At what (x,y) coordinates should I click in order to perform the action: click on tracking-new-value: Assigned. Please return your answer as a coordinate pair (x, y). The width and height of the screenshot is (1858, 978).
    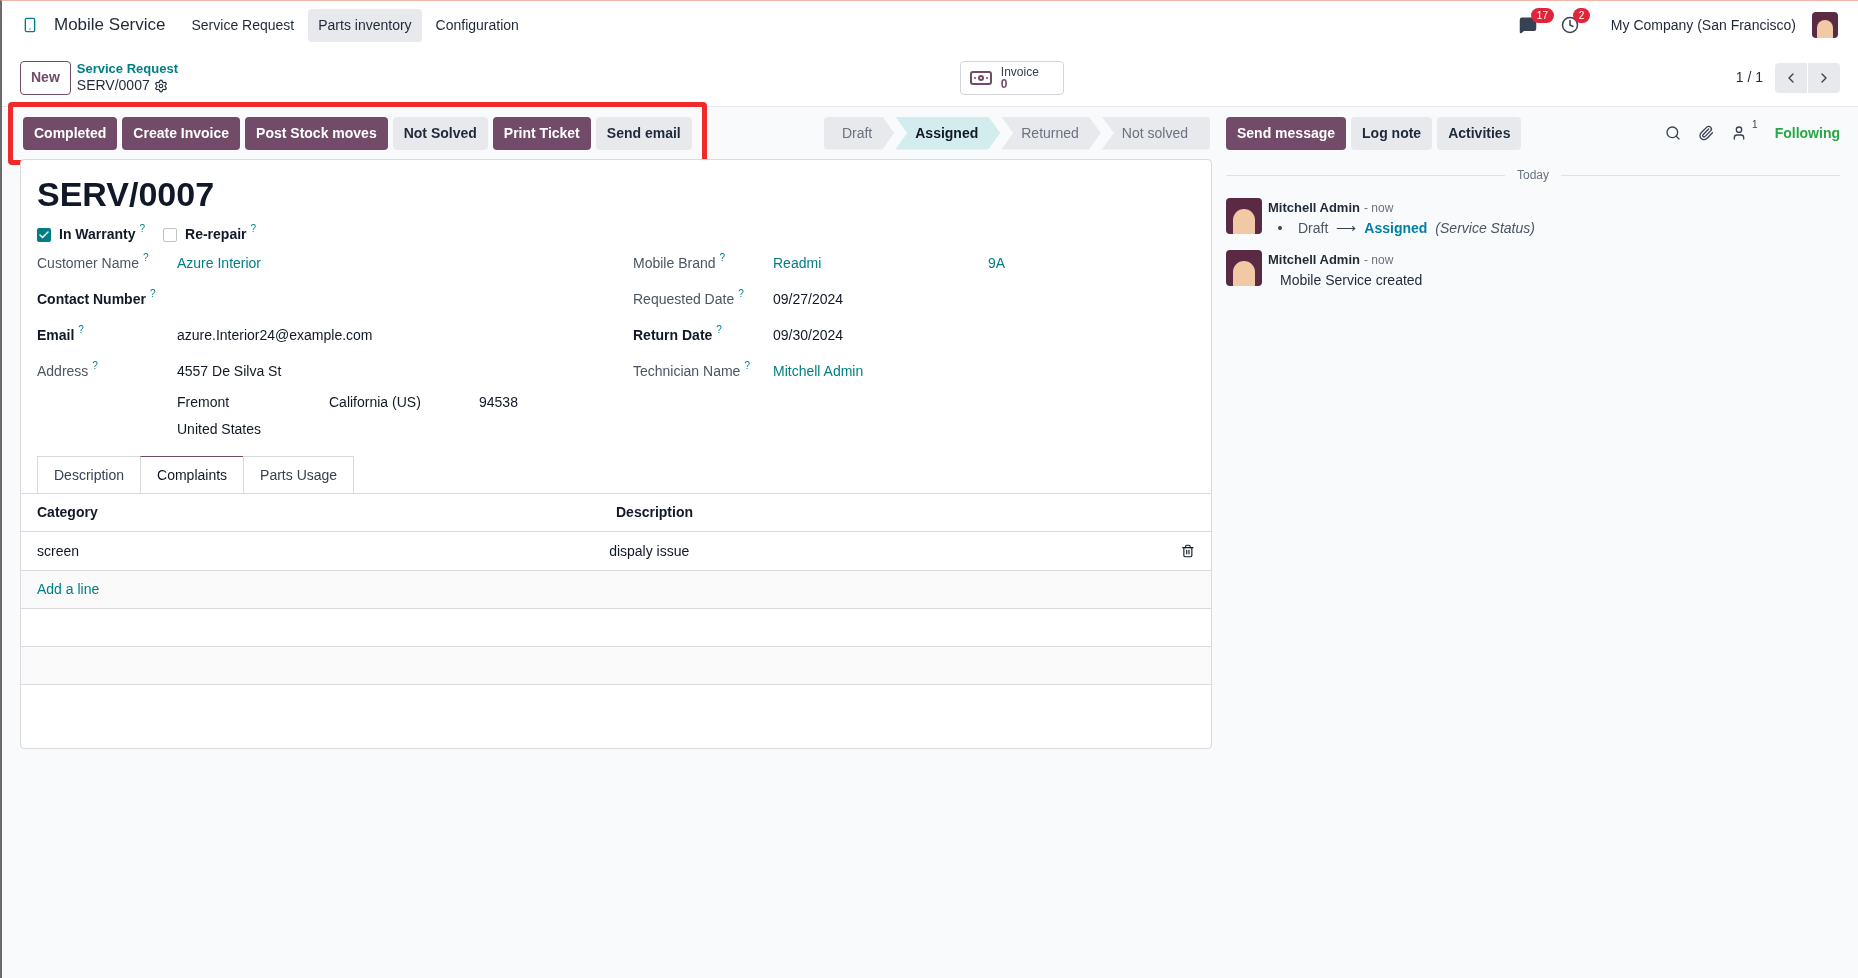
    Looking at the image, I should click on (1396, 228).